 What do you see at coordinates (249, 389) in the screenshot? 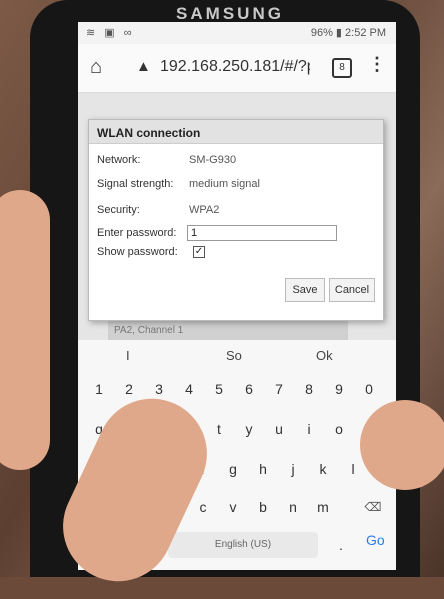
I see `key-6: 6` at bounding box center [249, 389].